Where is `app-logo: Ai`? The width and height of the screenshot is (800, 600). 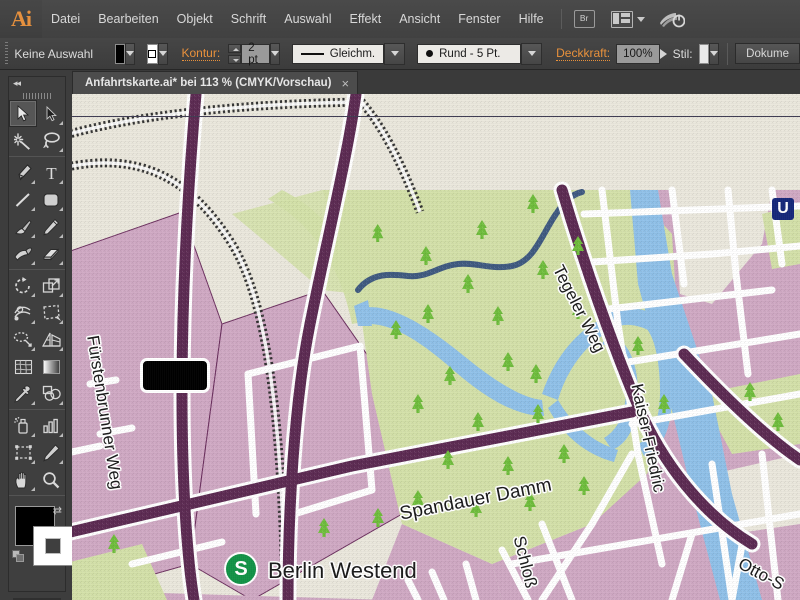 app-logo: Ai is located at coordinates (21, 19).